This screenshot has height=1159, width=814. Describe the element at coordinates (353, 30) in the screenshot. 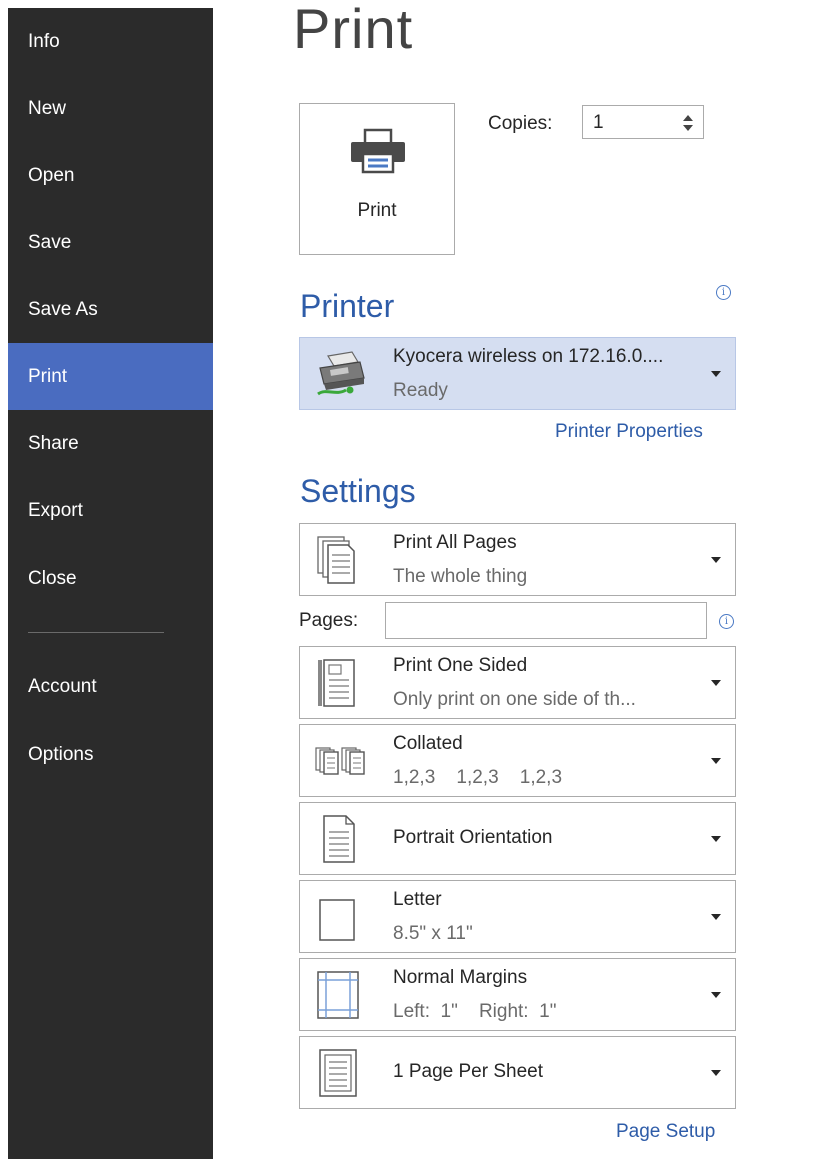

I see `page-title: Print` at that location.